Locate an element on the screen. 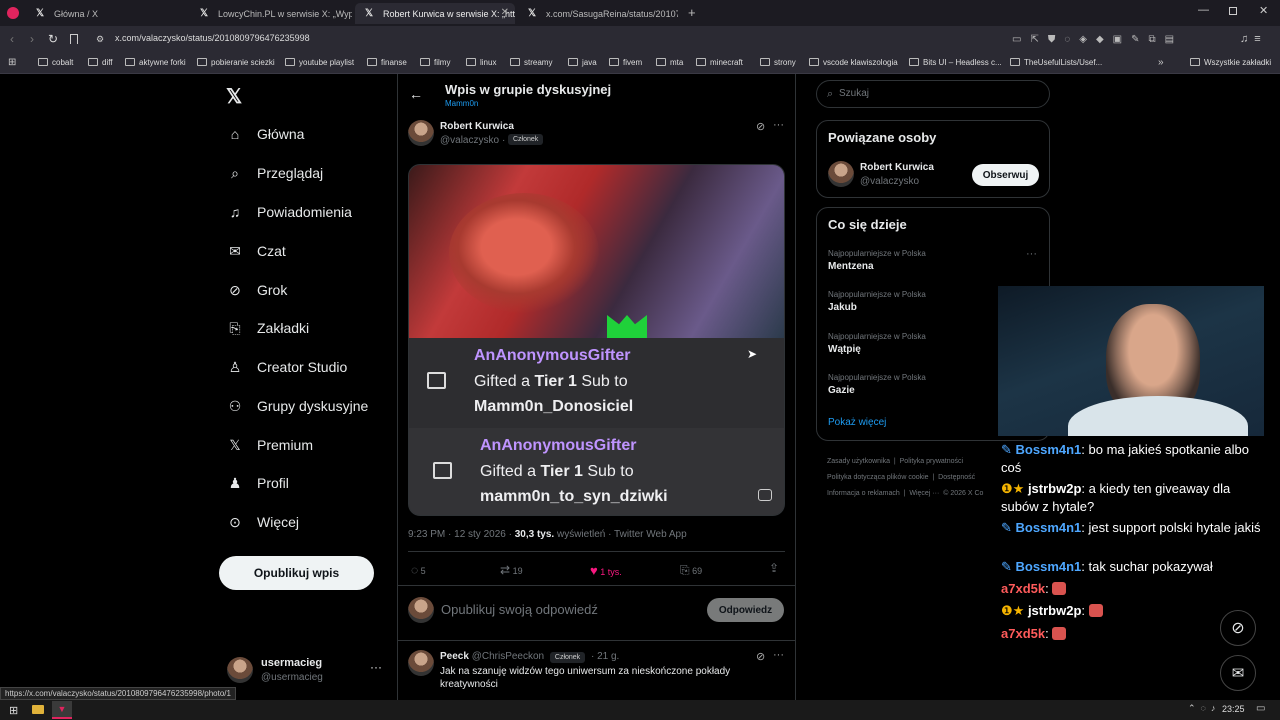  bookmark-strony: strony is located at coordinates (778, 62).